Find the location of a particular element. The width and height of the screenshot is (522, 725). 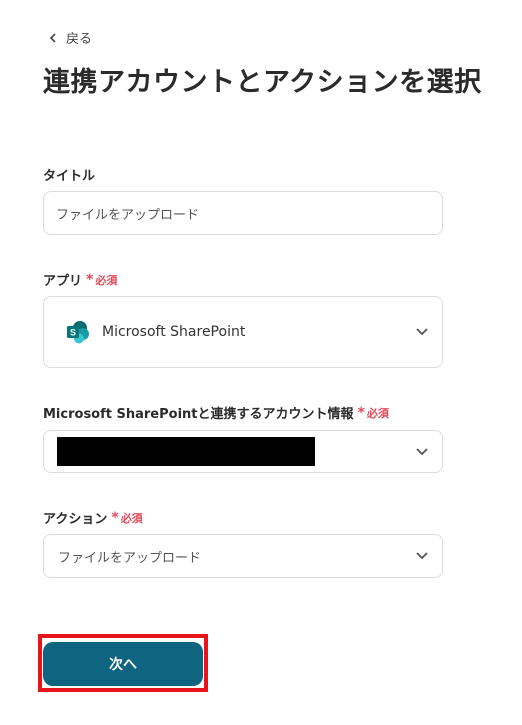

title-input is located at coordinates (243, 213).